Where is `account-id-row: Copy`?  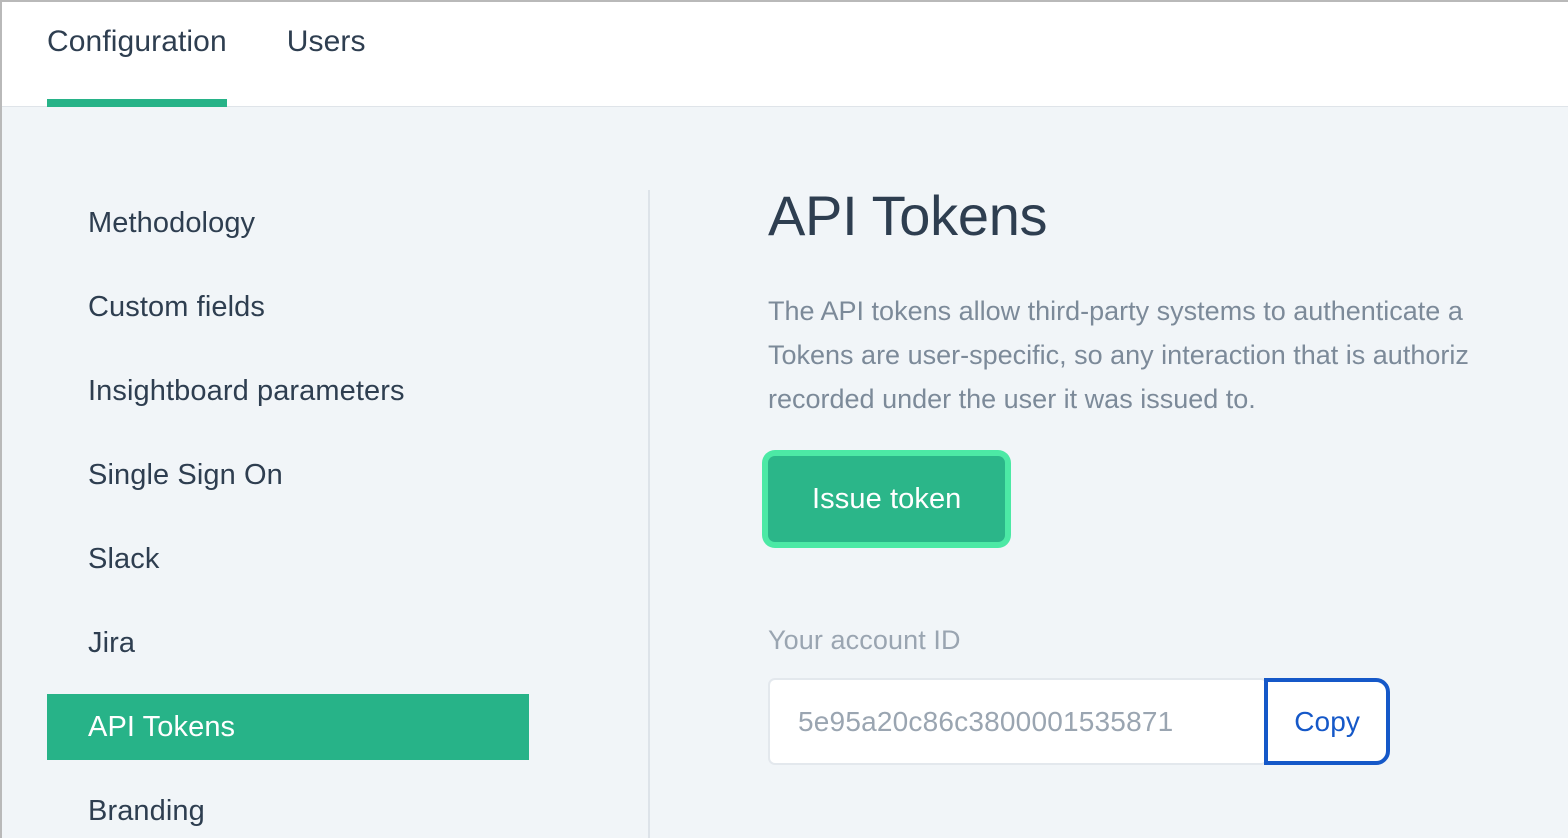 account-id-row: Copy is located at coordinates (1079, 721).